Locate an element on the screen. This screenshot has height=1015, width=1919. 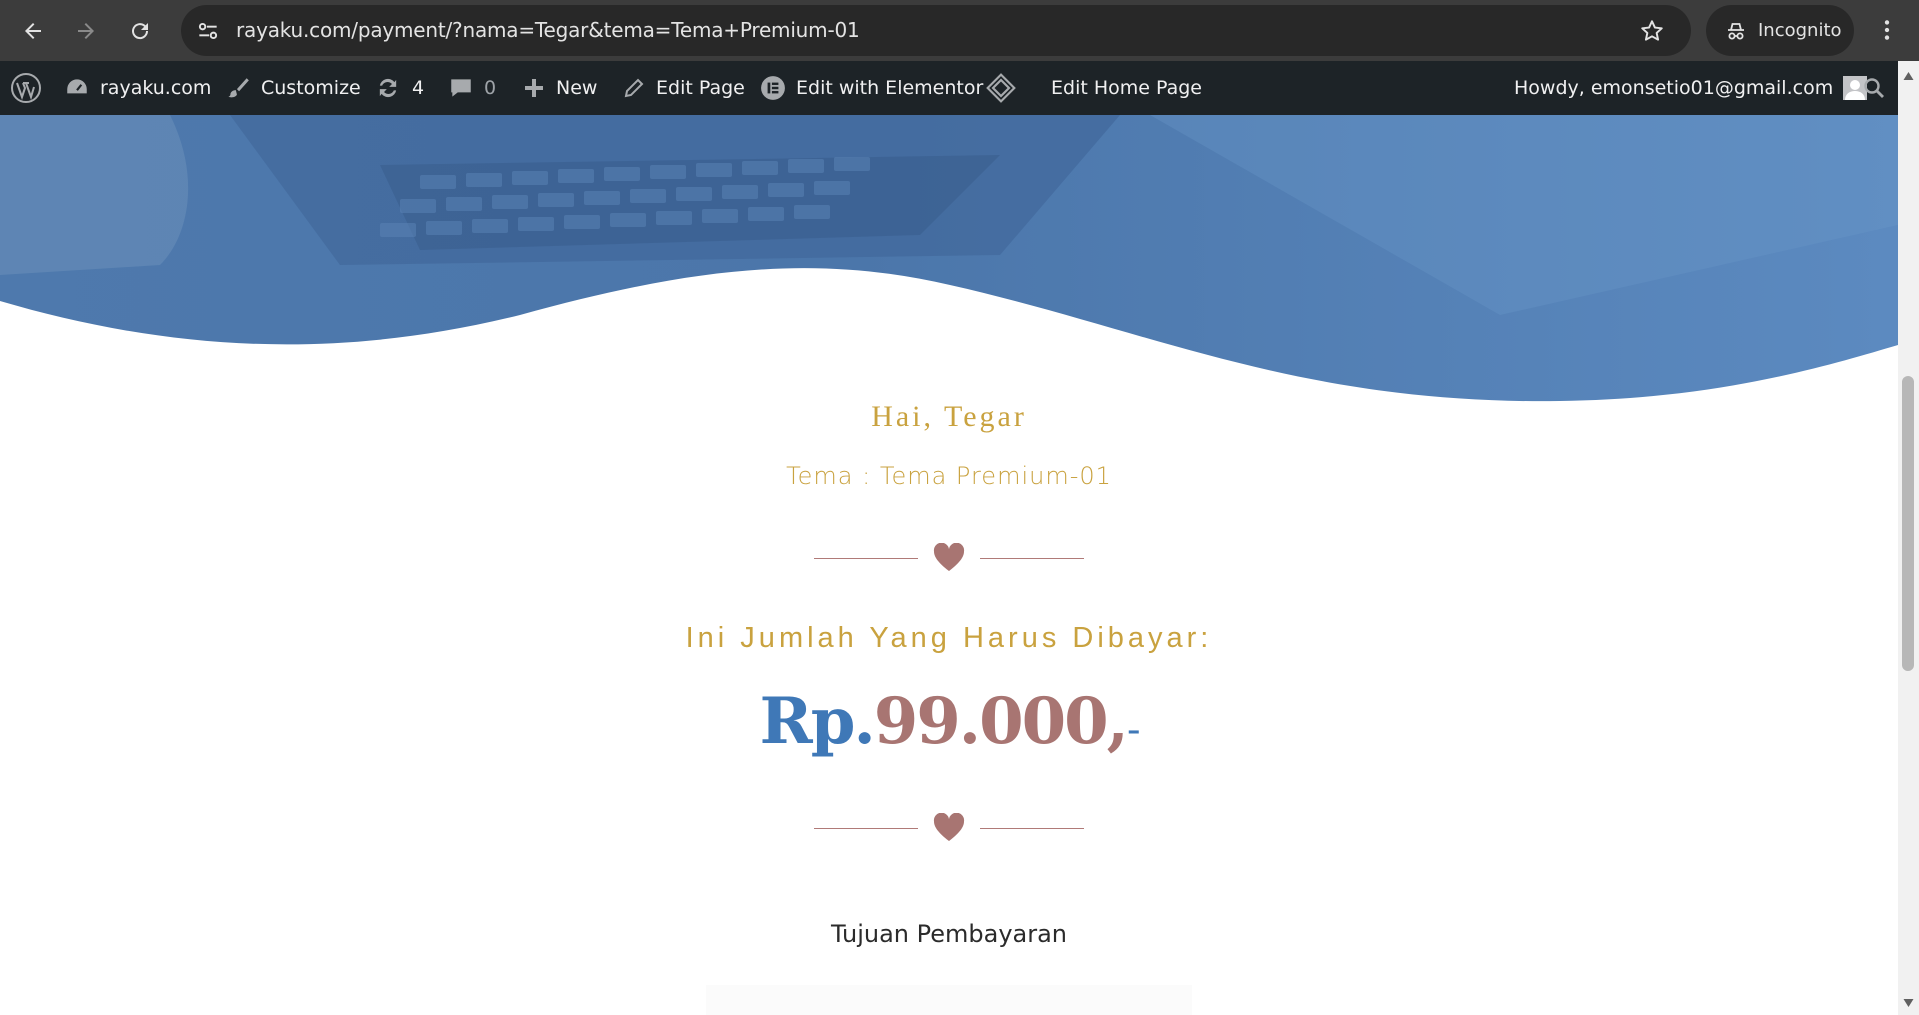
incognito-label: Incognito is located at coordinates (1800, 30).